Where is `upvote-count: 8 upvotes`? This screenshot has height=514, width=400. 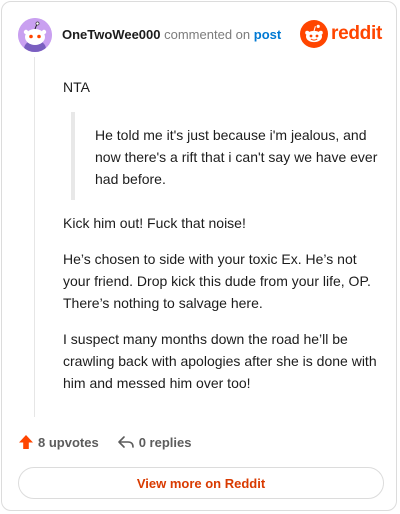 upvote-count: 8 upvotes is located at coordinates (68, 442).